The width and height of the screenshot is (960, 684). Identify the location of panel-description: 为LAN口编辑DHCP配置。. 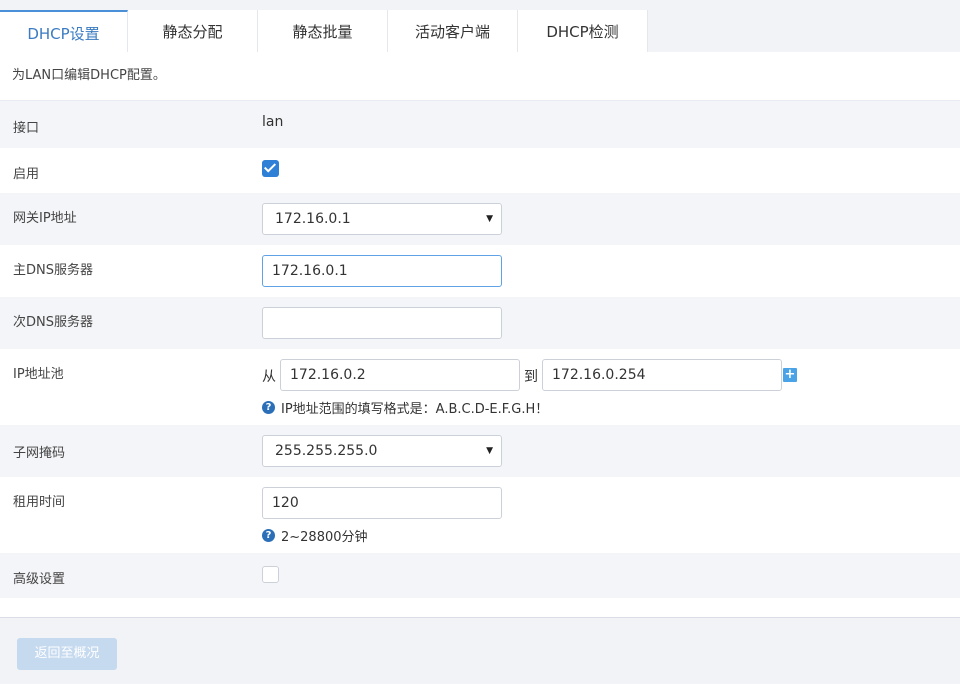
(480, 76).